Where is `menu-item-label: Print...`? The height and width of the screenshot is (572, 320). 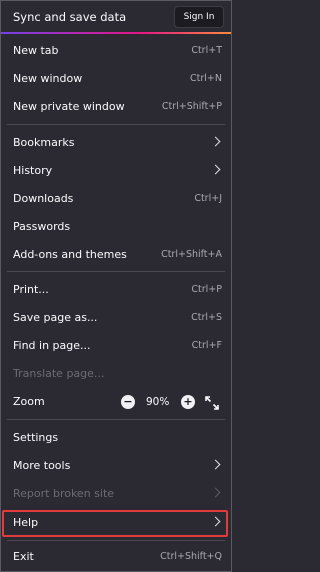 menu-item-label: Print... is located at coordinates (31, 289).